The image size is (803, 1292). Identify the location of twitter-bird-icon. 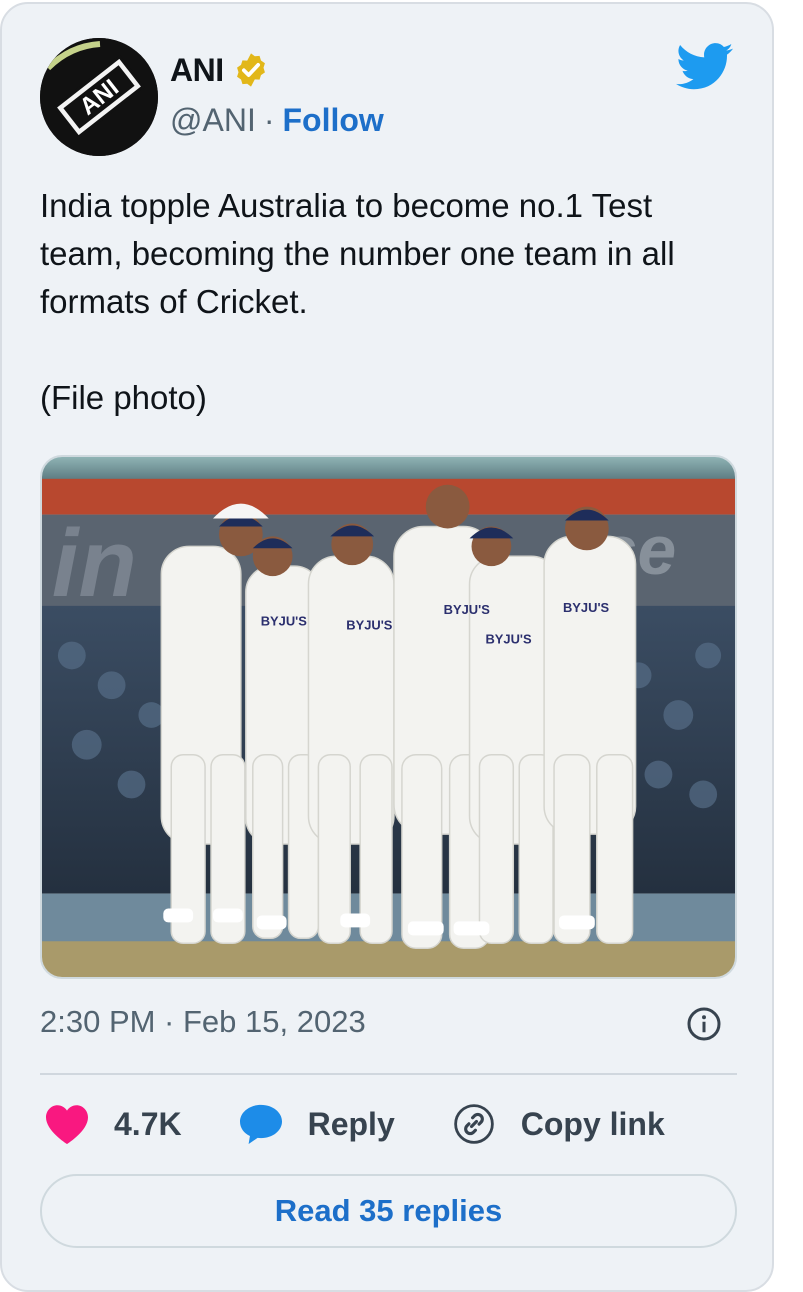
(705, 67).